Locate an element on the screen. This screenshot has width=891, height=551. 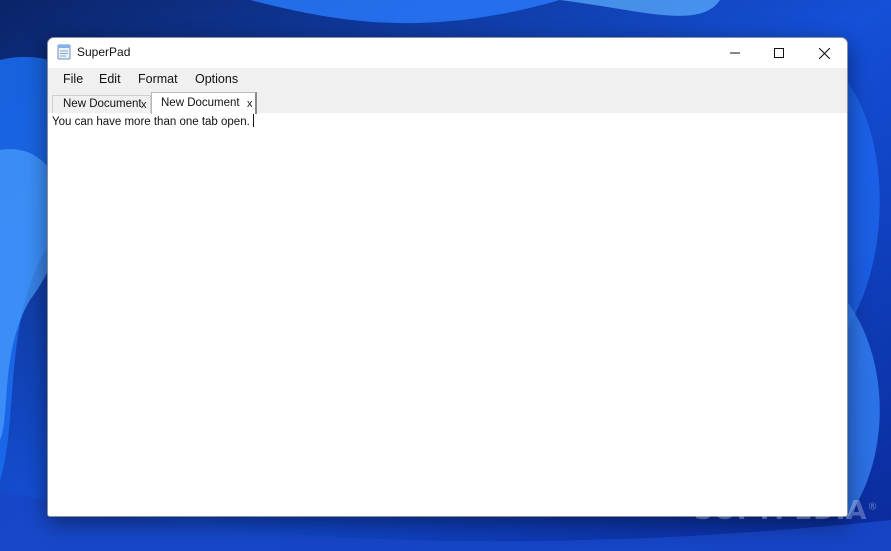
editor-text: You can have more than one tab open. is located at coordinates (151, 122).